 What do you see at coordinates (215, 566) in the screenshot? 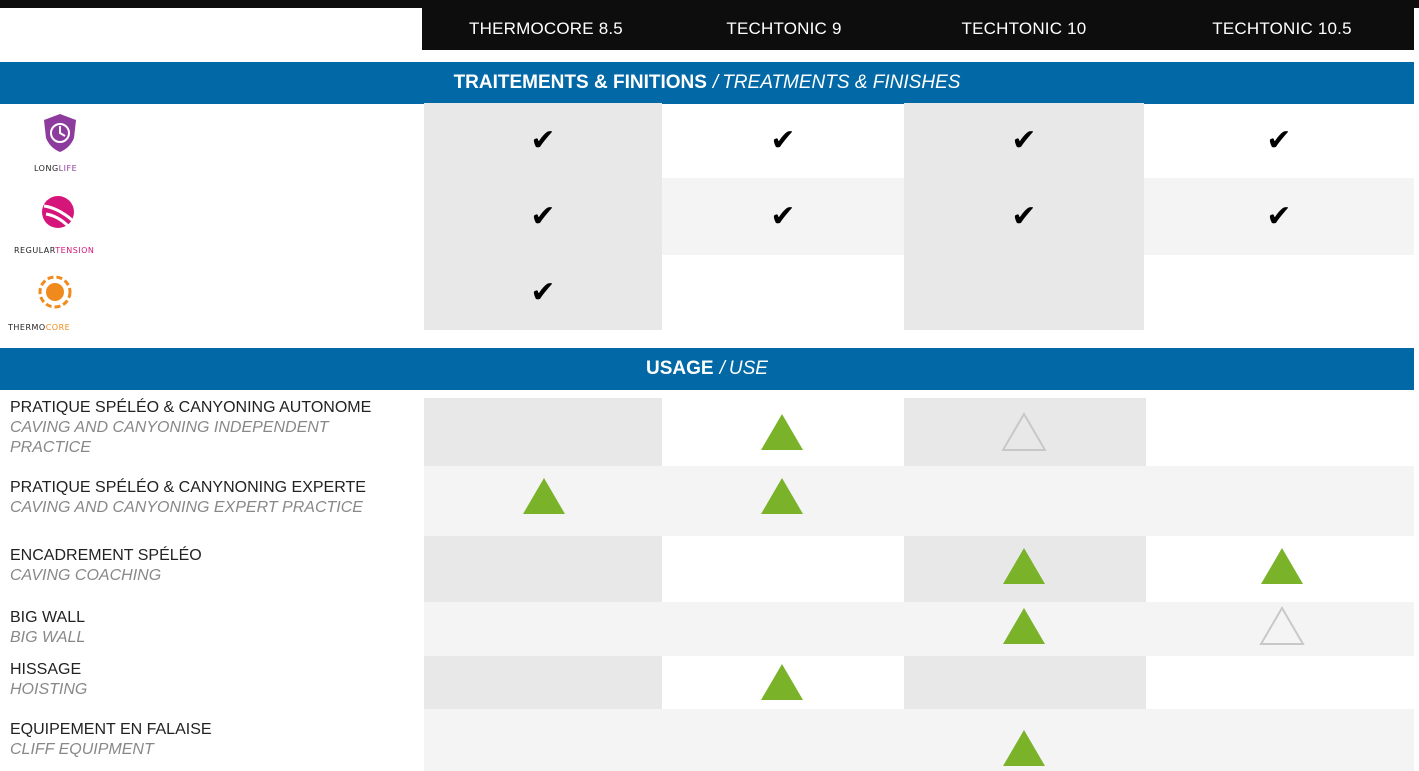
I see `usage-row-label: ENCADREMENT SPÉLÉO CAVING COACHING` at bounding box center [215, 566].